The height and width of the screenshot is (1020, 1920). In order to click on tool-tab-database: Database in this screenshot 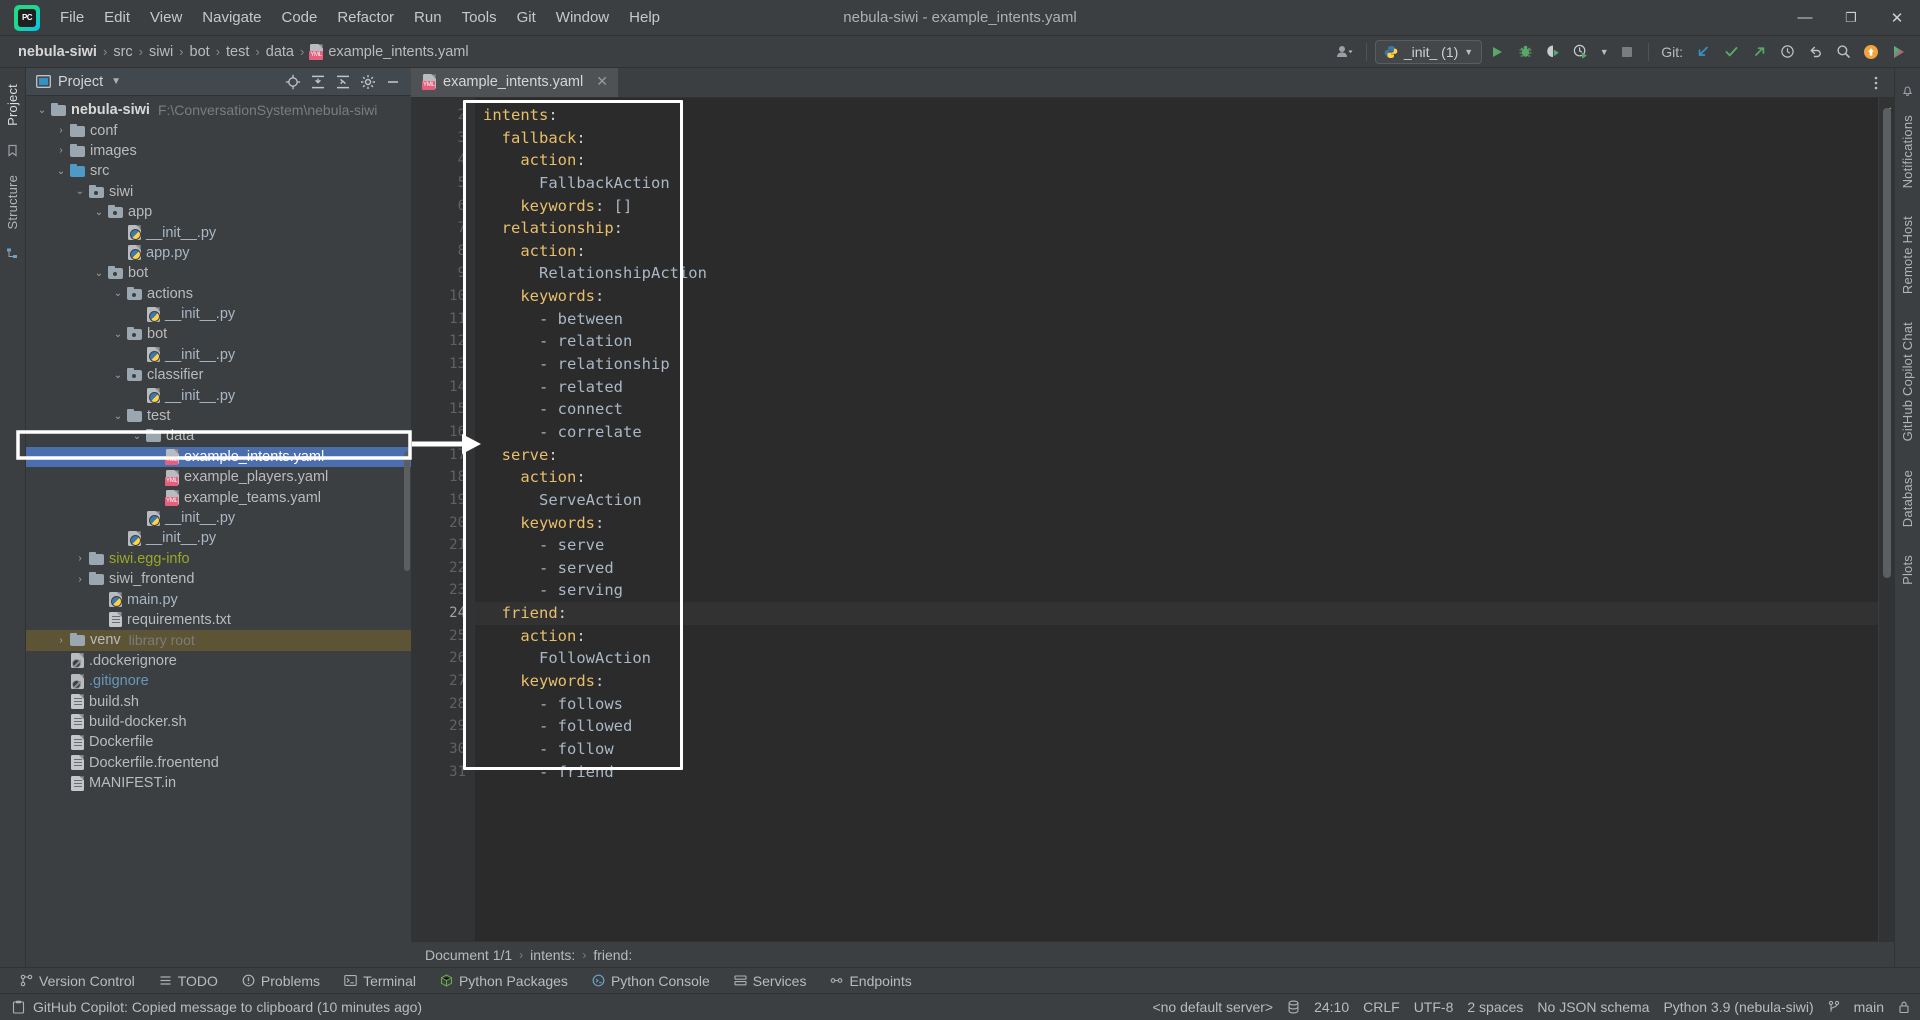, I will do `click(1907, 498)`.